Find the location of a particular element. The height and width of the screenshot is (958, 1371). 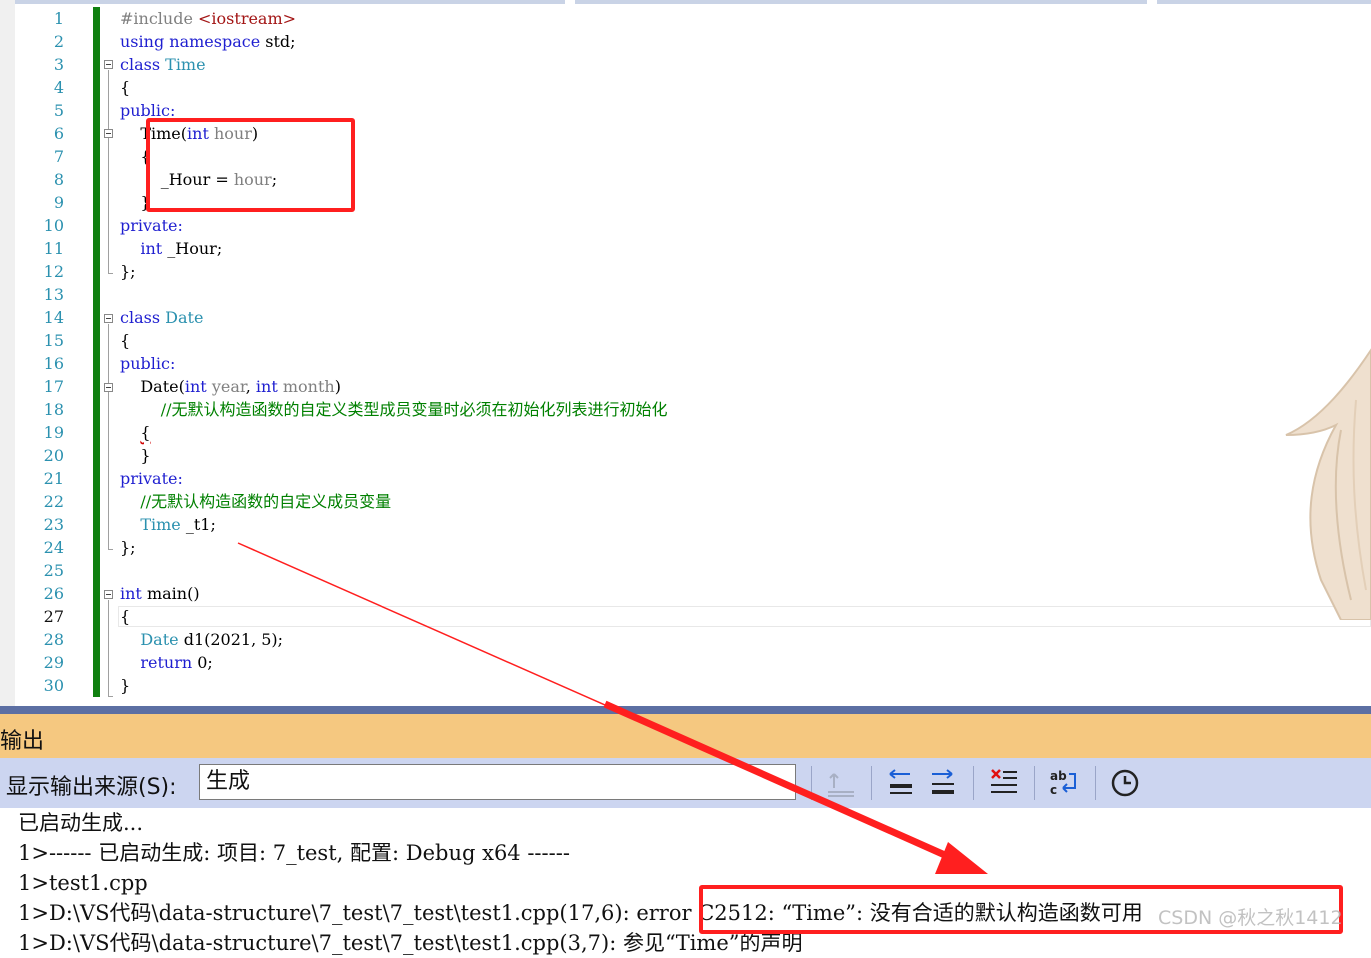

toggle-word-wrap-icon: ab c is located at coordinates (1064, 783).